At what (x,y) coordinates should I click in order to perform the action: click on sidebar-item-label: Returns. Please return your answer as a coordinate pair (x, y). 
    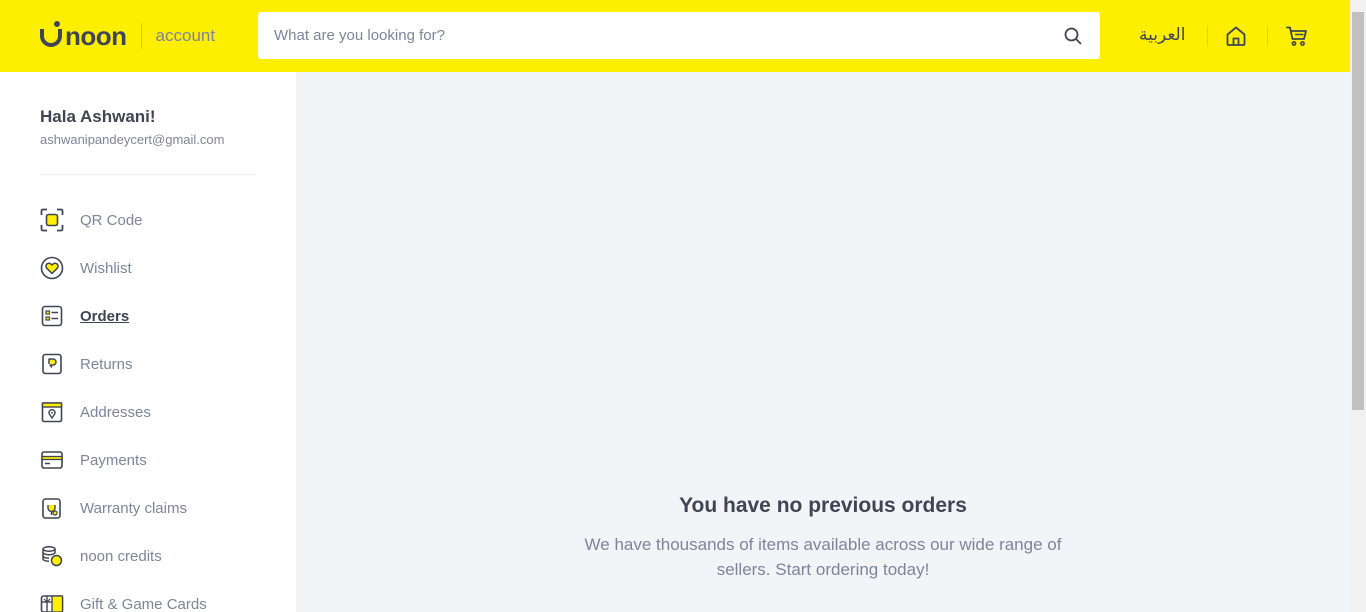
    Looking at the image, I should click on (106, 364).